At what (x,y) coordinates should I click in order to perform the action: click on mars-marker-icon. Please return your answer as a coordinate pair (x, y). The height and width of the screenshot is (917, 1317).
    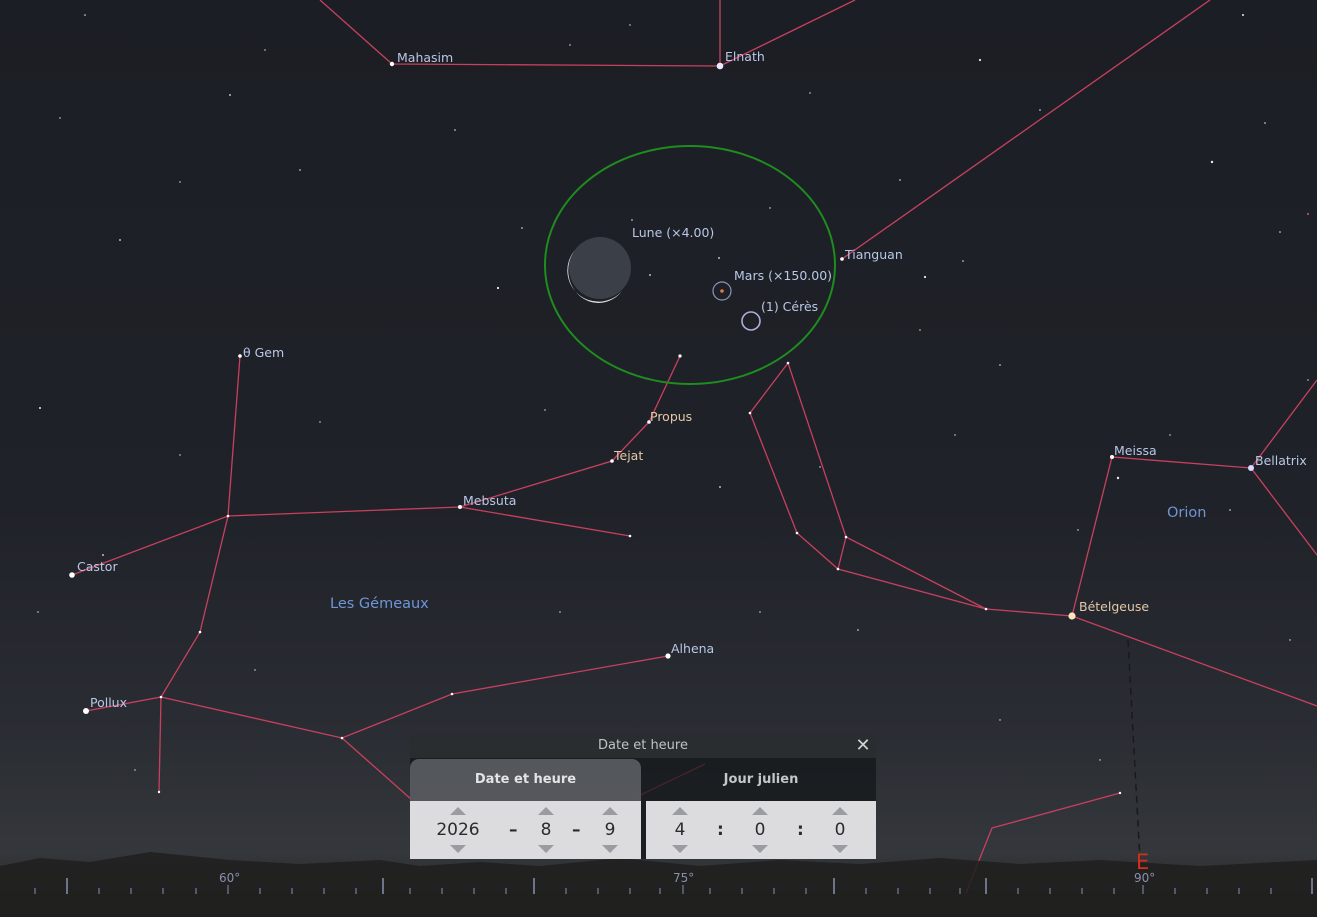
    Looking at the image, I should click on (722, 291).